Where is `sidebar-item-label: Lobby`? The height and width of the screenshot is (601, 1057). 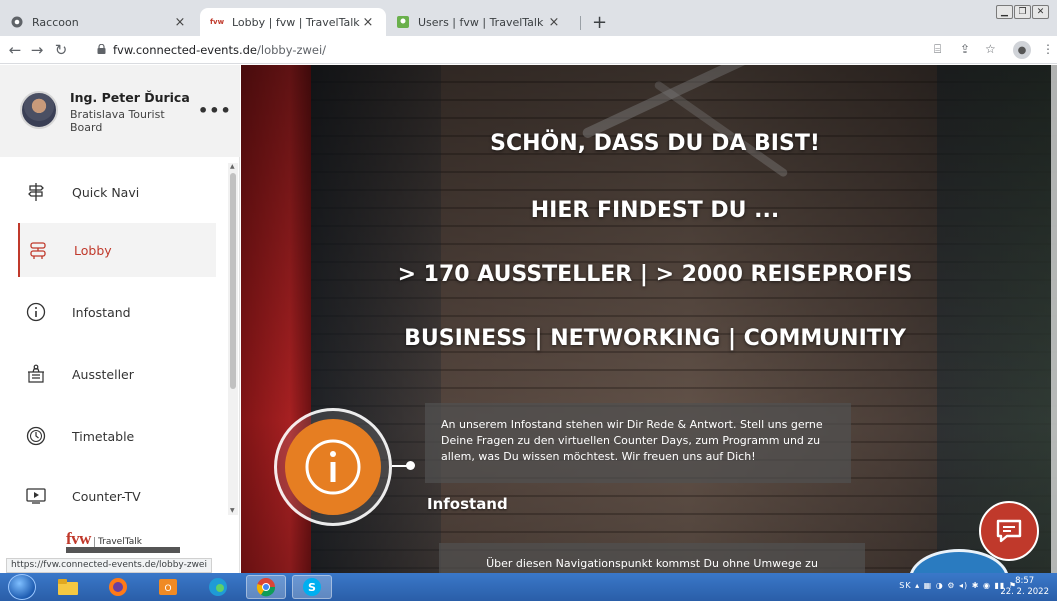
sidebar-item-label: Lobby is located at coordinates (93, 250).